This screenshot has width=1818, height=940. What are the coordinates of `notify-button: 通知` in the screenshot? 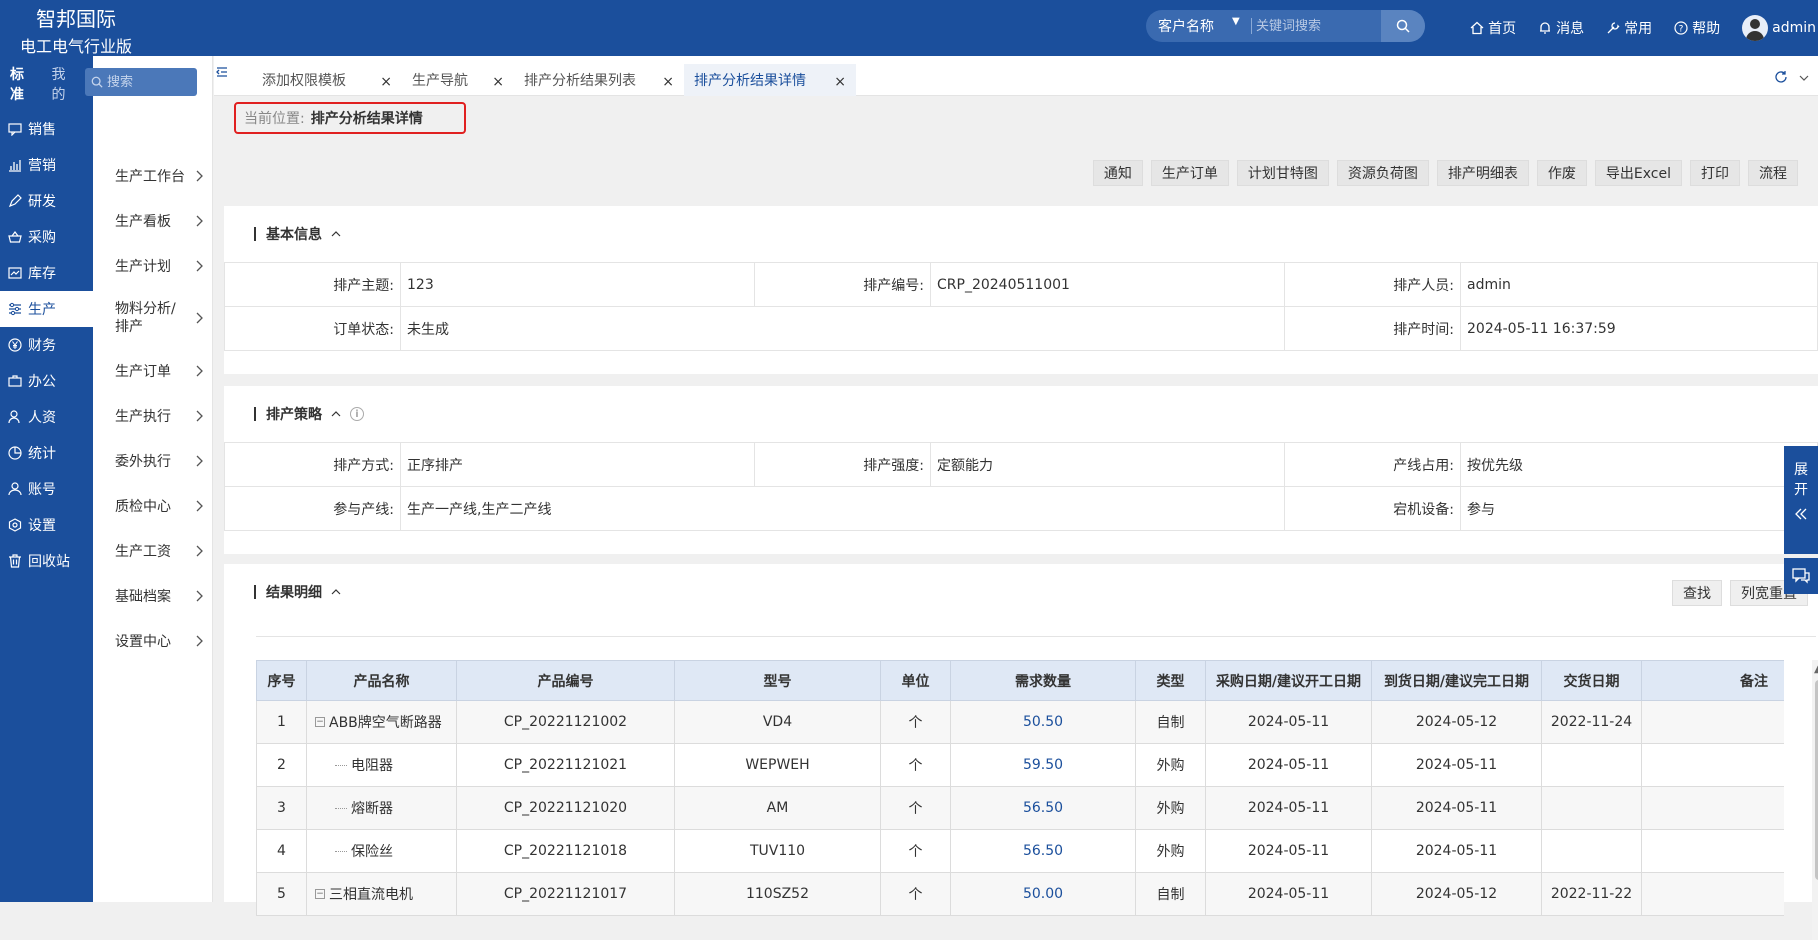 It's located at (1117, 173).